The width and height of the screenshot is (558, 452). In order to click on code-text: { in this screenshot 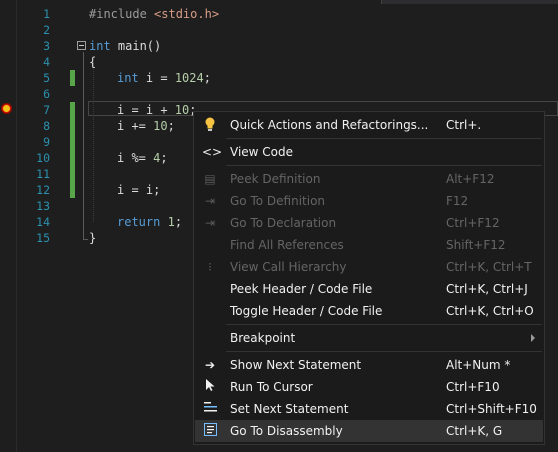, I will do `click(93, 62)`.